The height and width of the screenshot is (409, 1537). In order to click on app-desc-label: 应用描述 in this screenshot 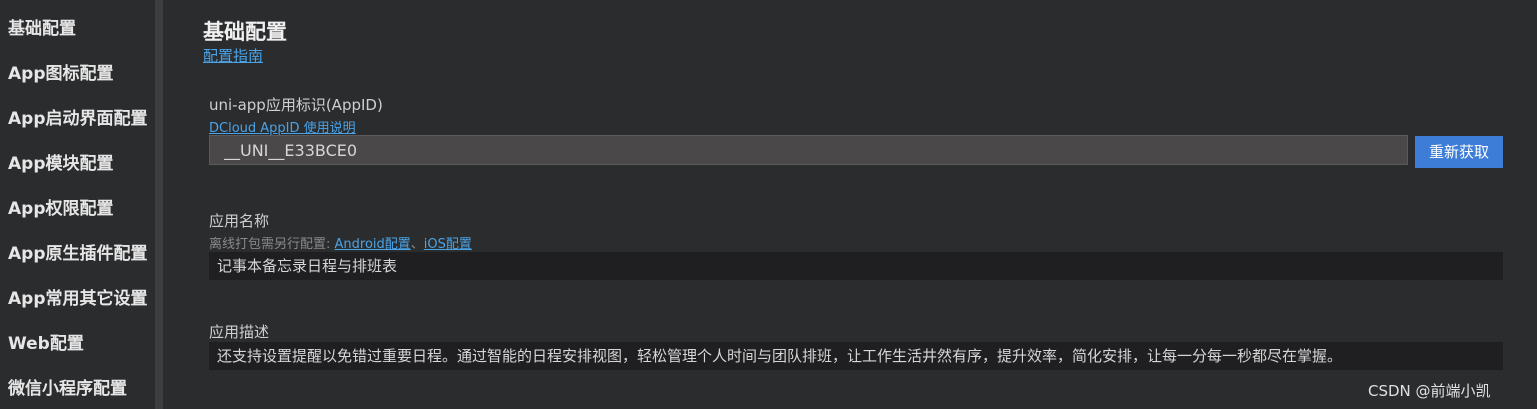, I will do `click(239, 332)`.